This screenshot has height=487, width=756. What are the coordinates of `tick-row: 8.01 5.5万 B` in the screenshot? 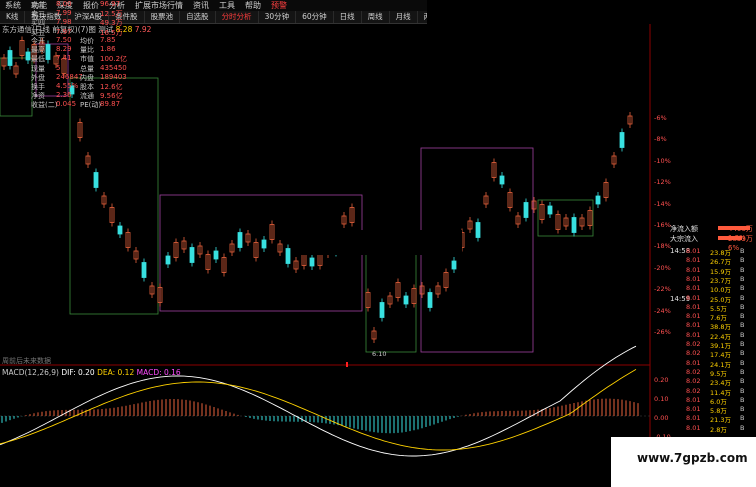 It's located at (713, 307).